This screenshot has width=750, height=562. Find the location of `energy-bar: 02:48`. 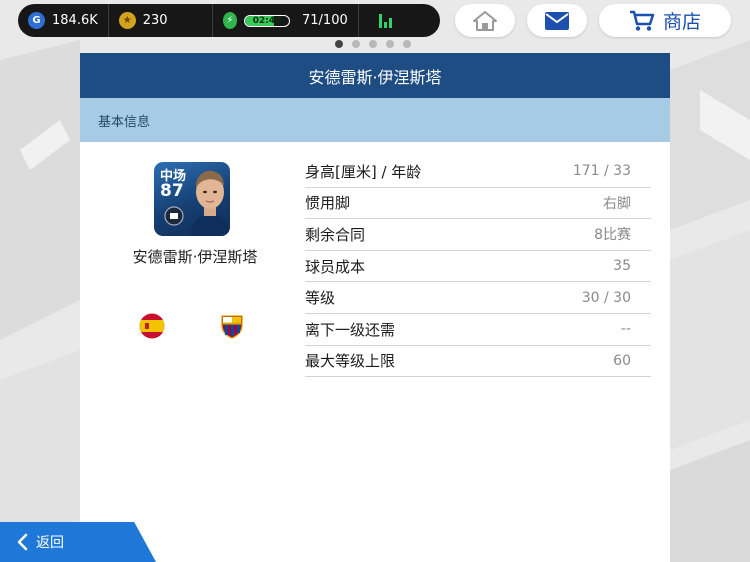

energy-bar: 02:48 is located at coordinates (267, 20).